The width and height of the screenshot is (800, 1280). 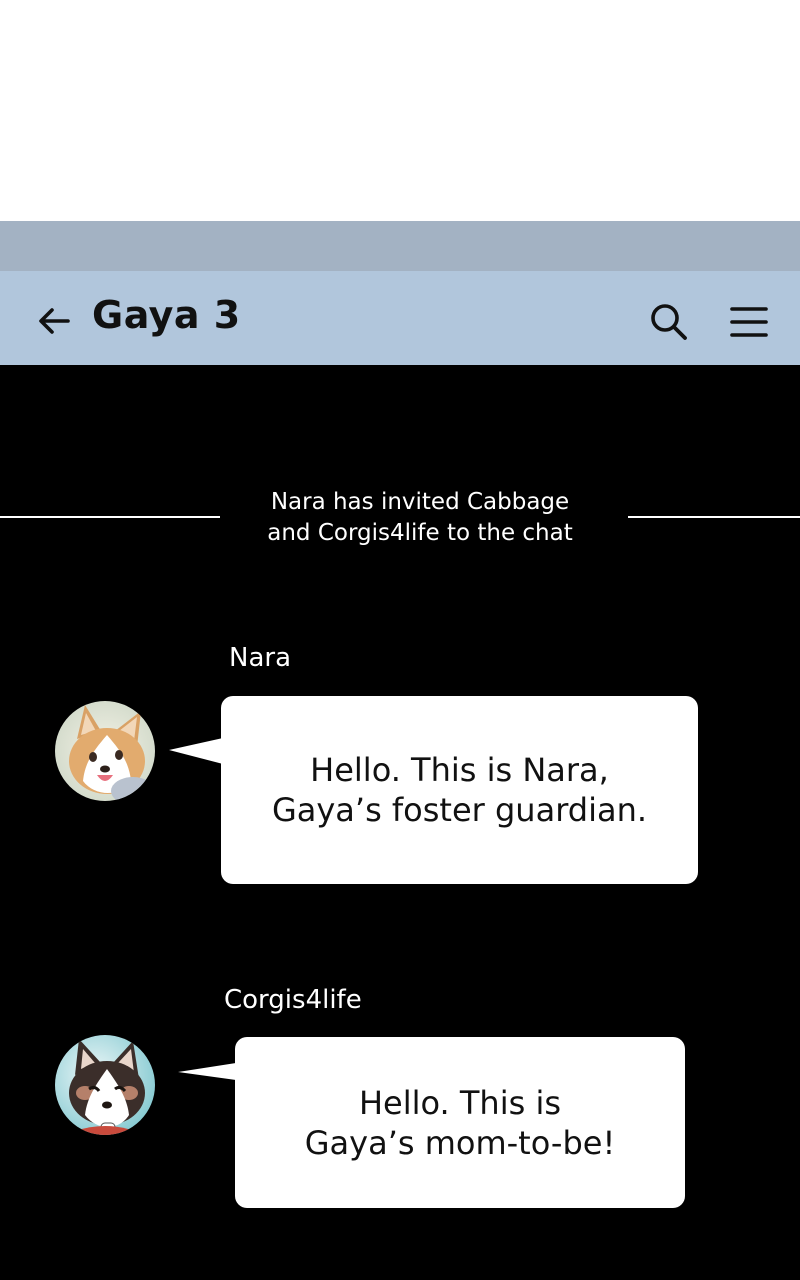 What do you see at coordinates (400, 246) in the screenshot?
I see `status-bar` at bounding box center [400, 246].